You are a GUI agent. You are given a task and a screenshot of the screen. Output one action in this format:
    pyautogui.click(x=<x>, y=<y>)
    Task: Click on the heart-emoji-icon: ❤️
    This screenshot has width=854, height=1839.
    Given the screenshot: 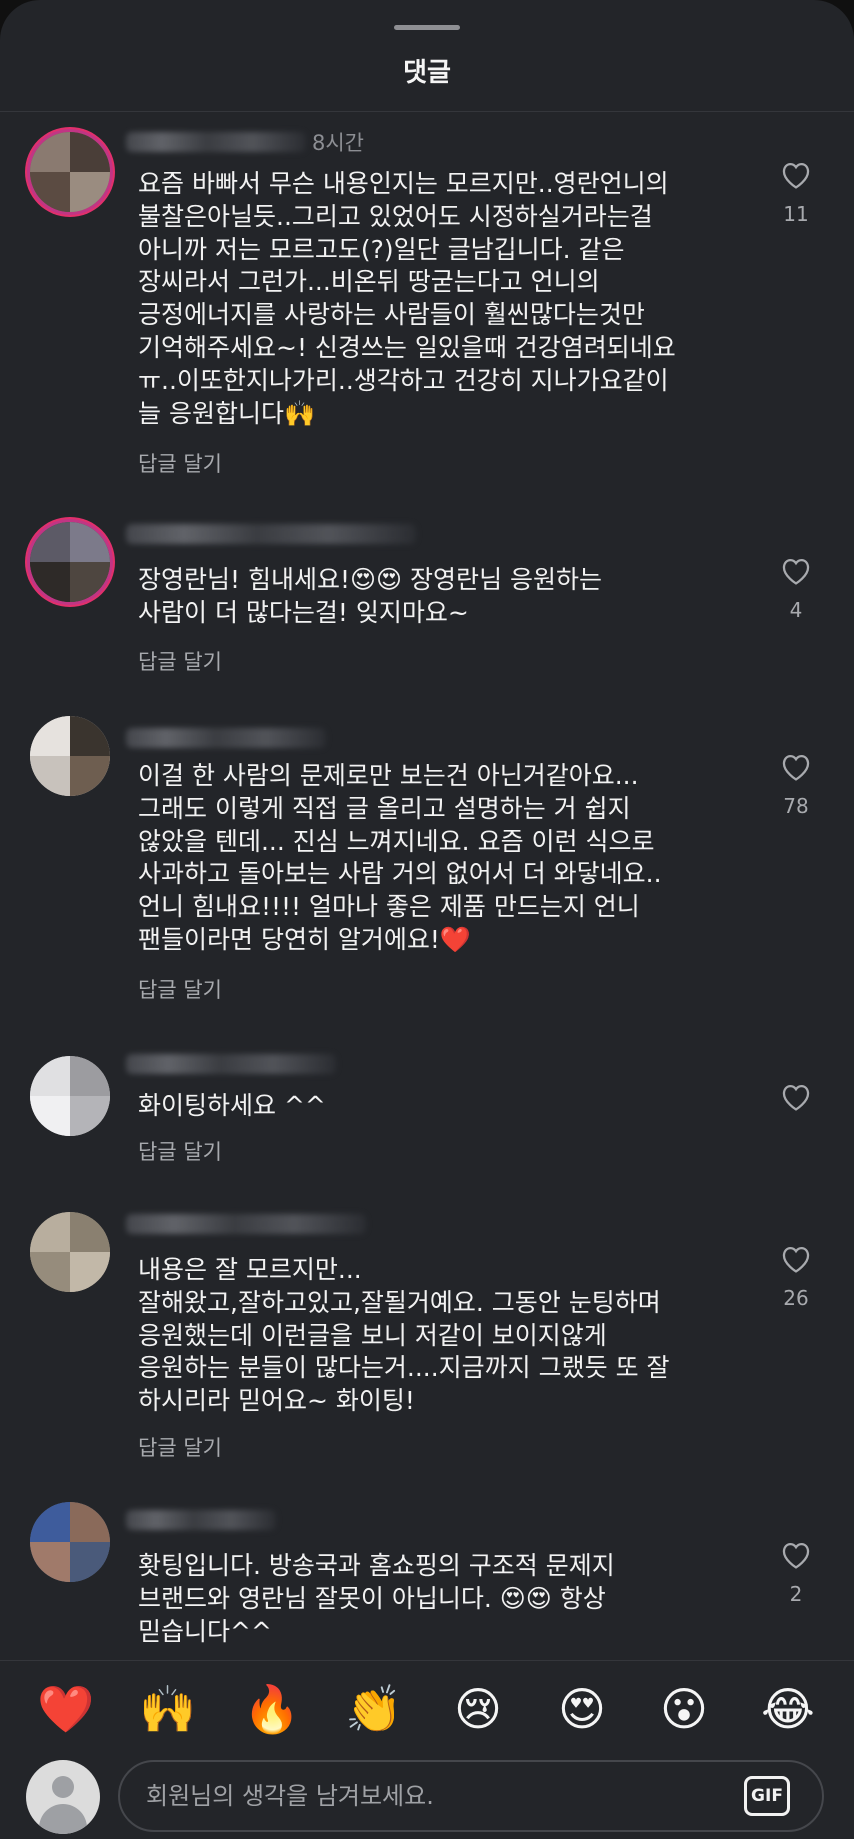 What is the action you would take?
    pyautogui.click(x=66, y=1709)
    